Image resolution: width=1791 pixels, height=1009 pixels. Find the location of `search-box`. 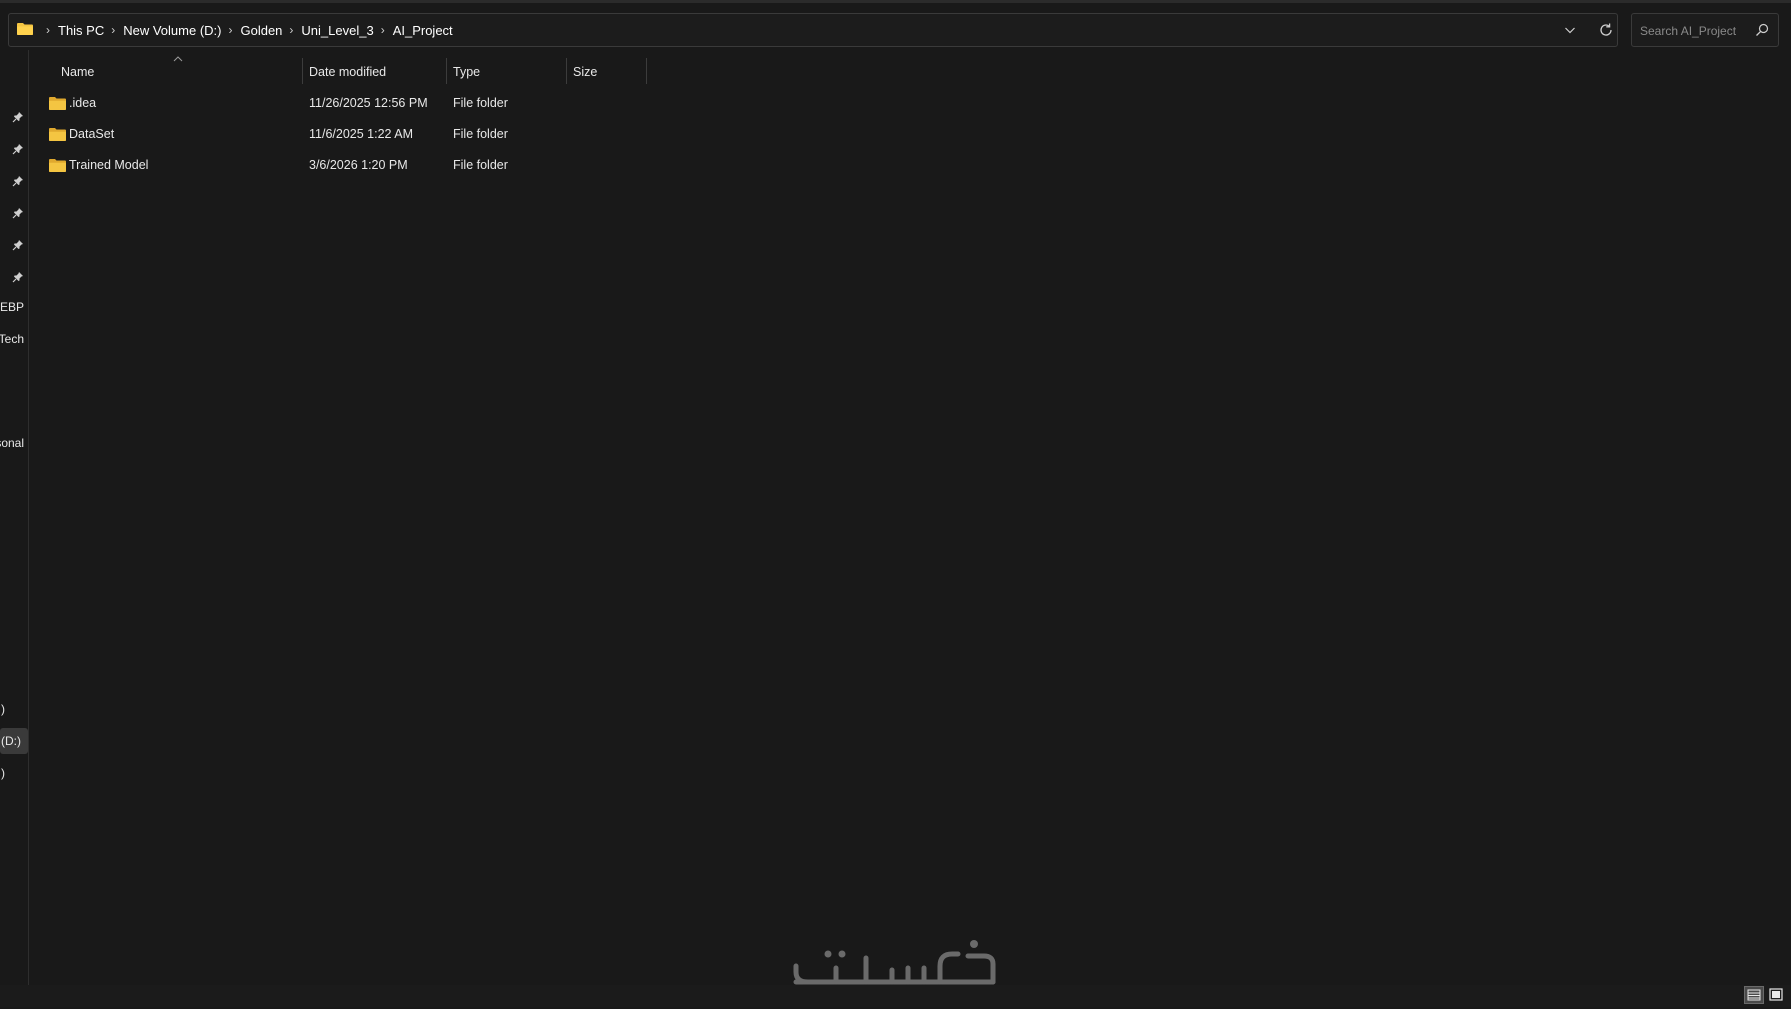

search-box is located at coordinates (1705, 30).